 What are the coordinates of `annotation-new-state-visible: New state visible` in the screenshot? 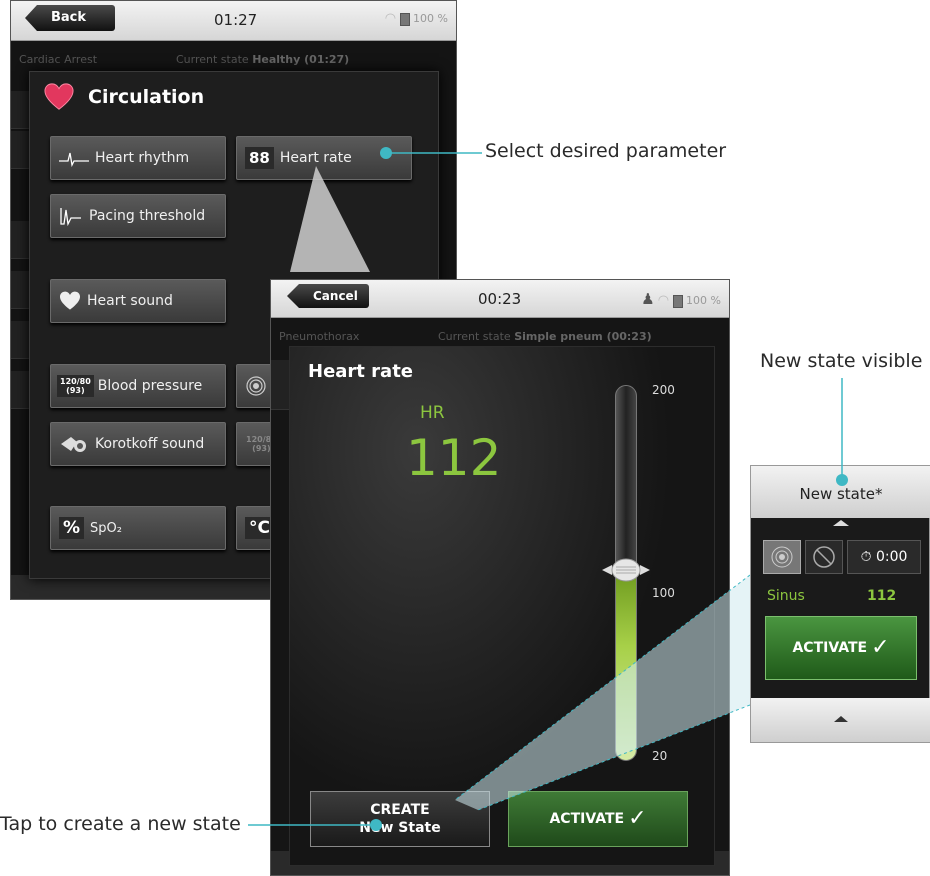 It's located at (841, 361).